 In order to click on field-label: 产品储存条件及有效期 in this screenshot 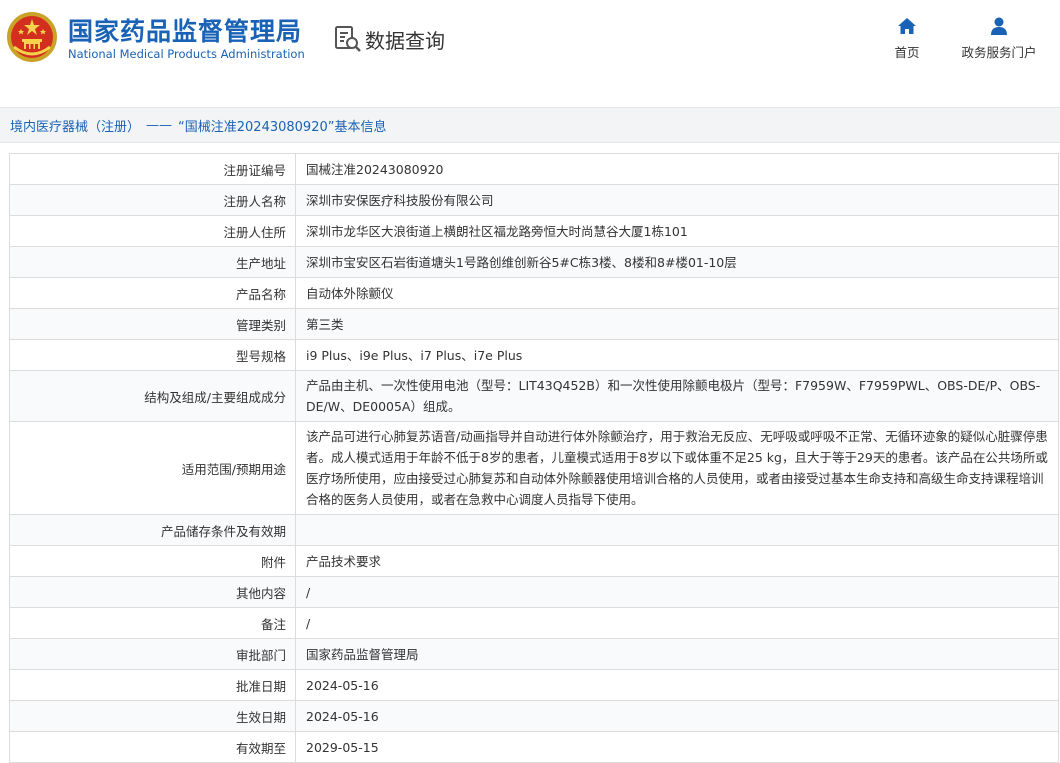, I will do `click(152, 530)`.